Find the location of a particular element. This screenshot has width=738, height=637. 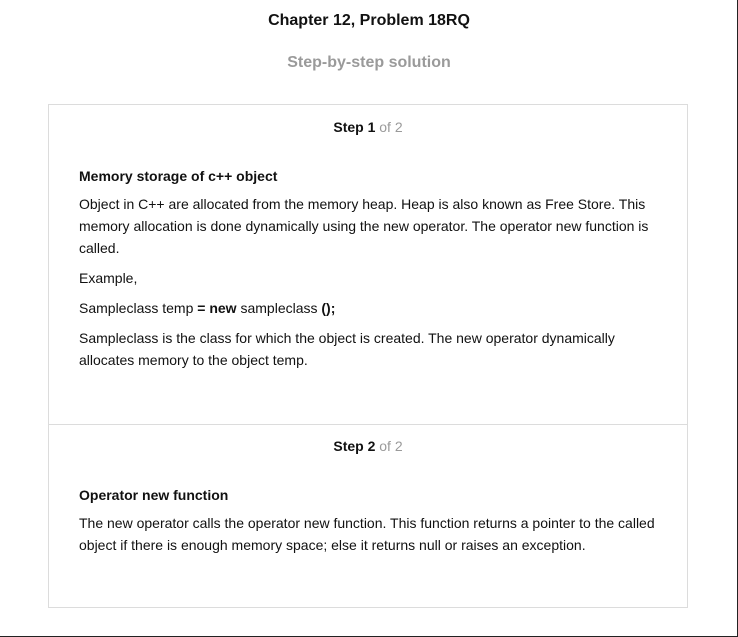

code-example: Sampleclass temp = new sampleclass (); is located at coordinates (371, 308).